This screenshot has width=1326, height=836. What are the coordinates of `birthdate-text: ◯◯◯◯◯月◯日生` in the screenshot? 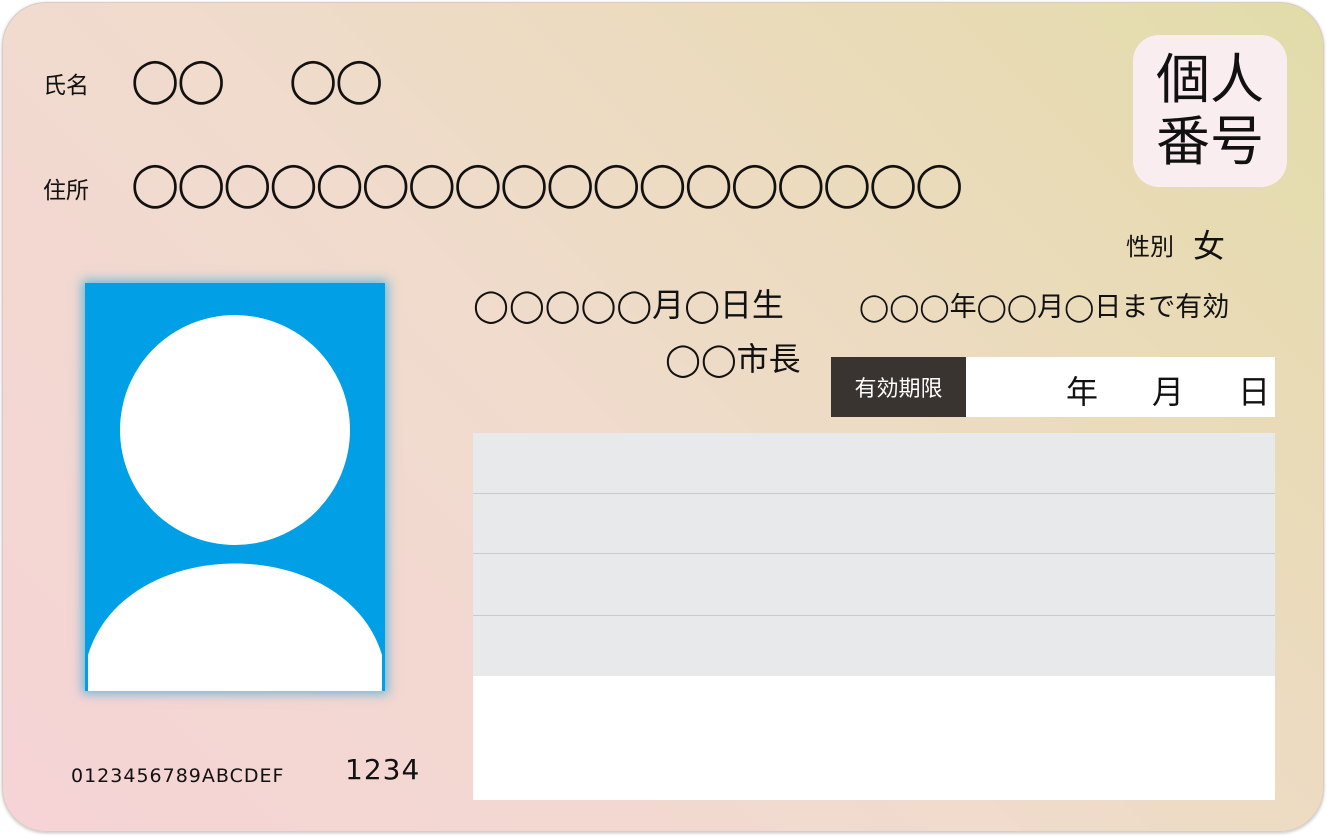 It's located at (628, 305).